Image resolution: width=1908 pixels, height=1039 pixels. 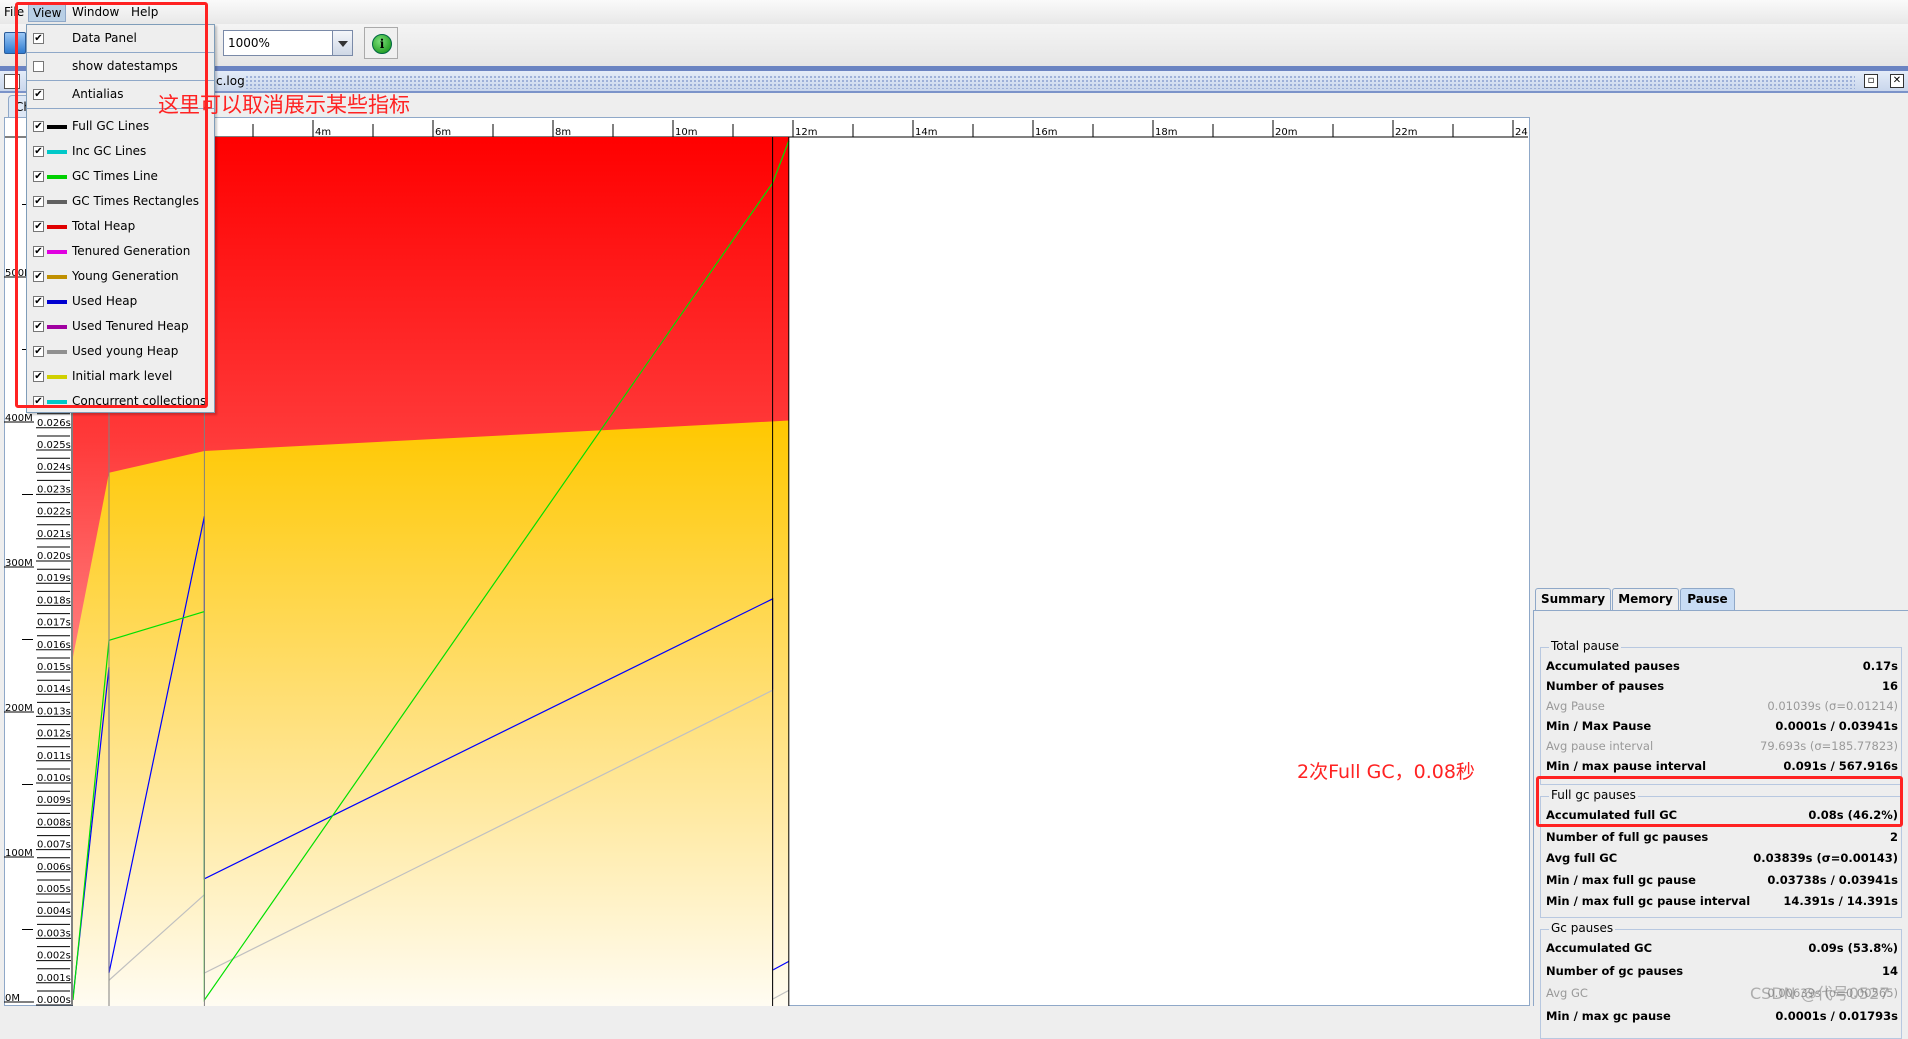 I want to click on stat-value: 0.0001s / 0.01793s, so click(x=1836, y=1015).